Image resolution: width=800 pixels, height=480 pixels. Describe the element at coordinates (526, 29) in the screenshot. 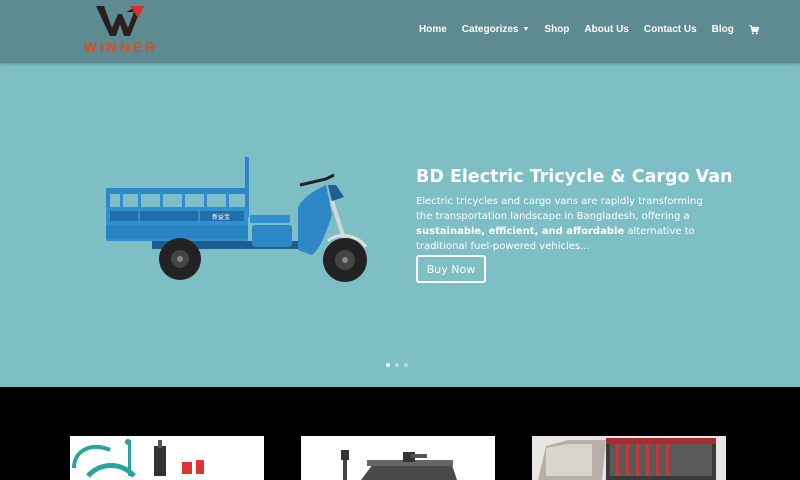

I see `chevron-down-icon: ▼` at that location.